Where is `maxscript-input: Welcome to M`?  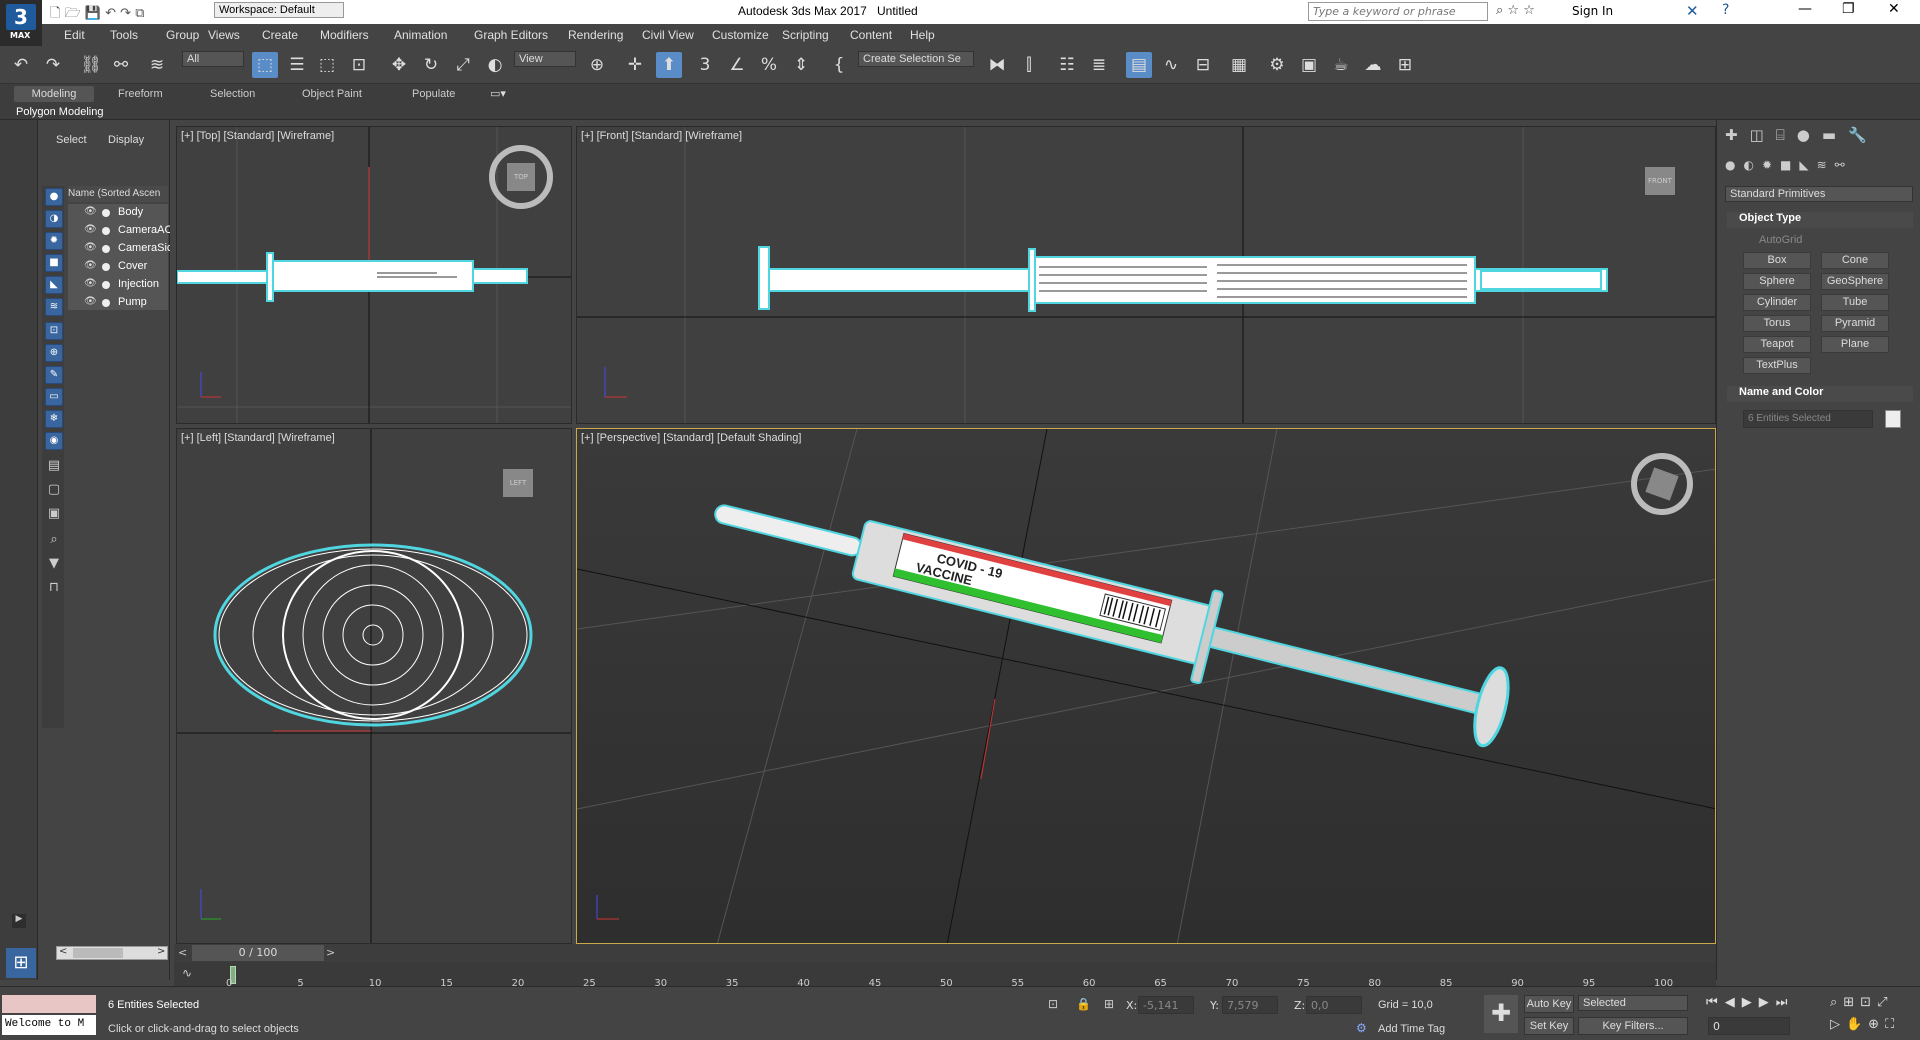
maxscript-input: Welcome to M is located at coordinates (49, 1025).